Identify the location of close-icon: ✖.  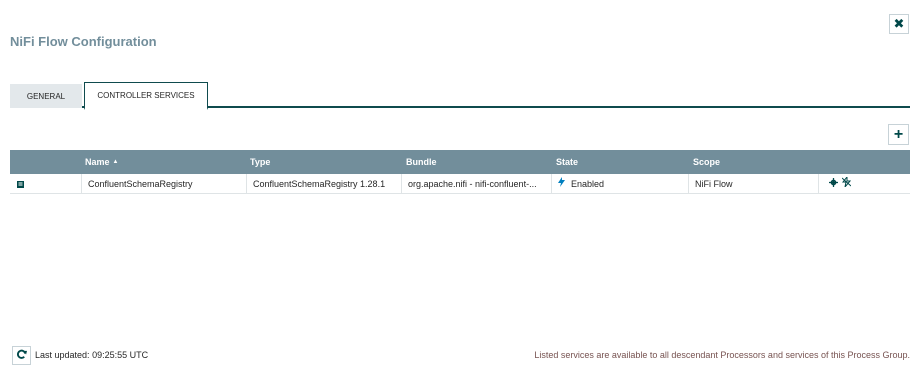
(899, 23).